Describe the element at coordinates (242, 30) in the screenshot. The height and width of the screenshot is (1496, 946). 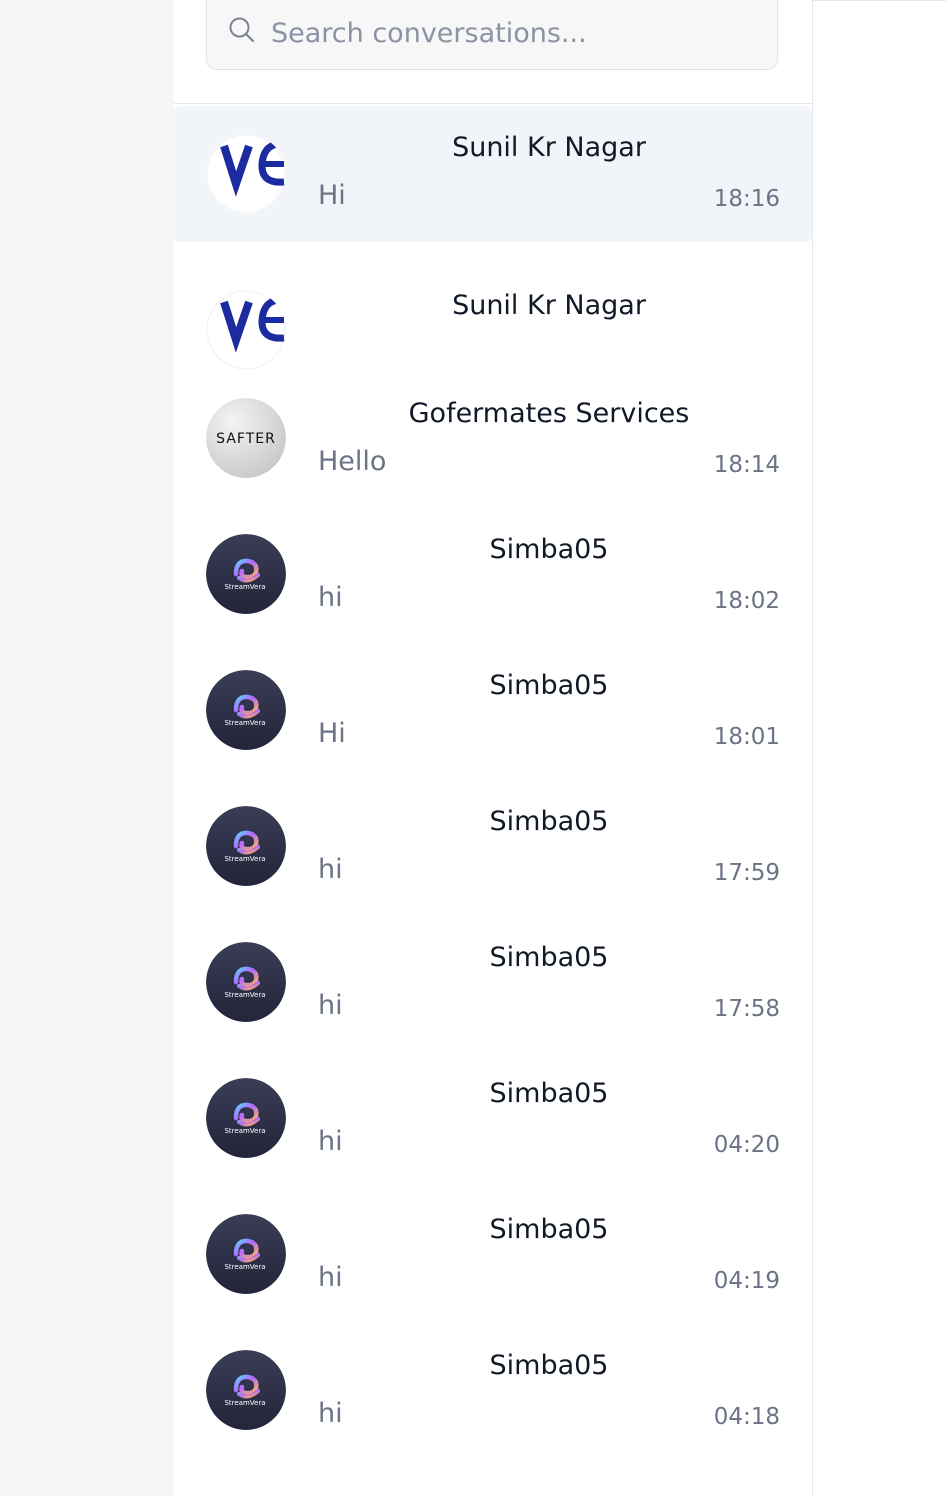
I see `search-icon` at that location.